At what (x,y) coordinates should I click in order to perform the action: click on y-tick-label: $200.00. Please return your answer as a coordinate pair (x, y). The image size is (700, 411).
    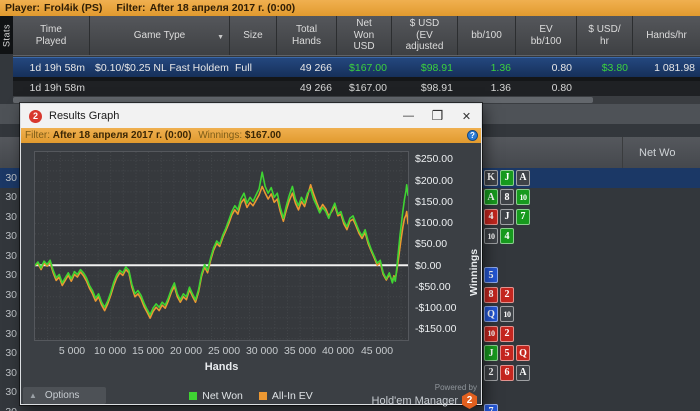
    Looking at the image, I should click on (434, 181).